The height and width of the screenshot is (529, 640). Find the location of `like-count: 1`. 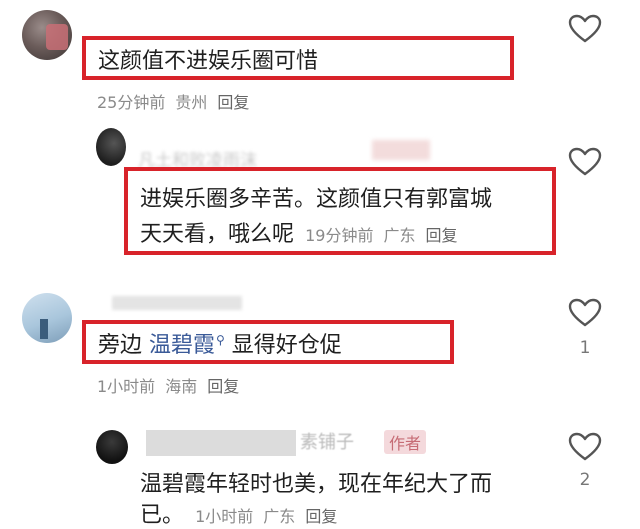

like-count: 1 is located at coordinates (585, 348).